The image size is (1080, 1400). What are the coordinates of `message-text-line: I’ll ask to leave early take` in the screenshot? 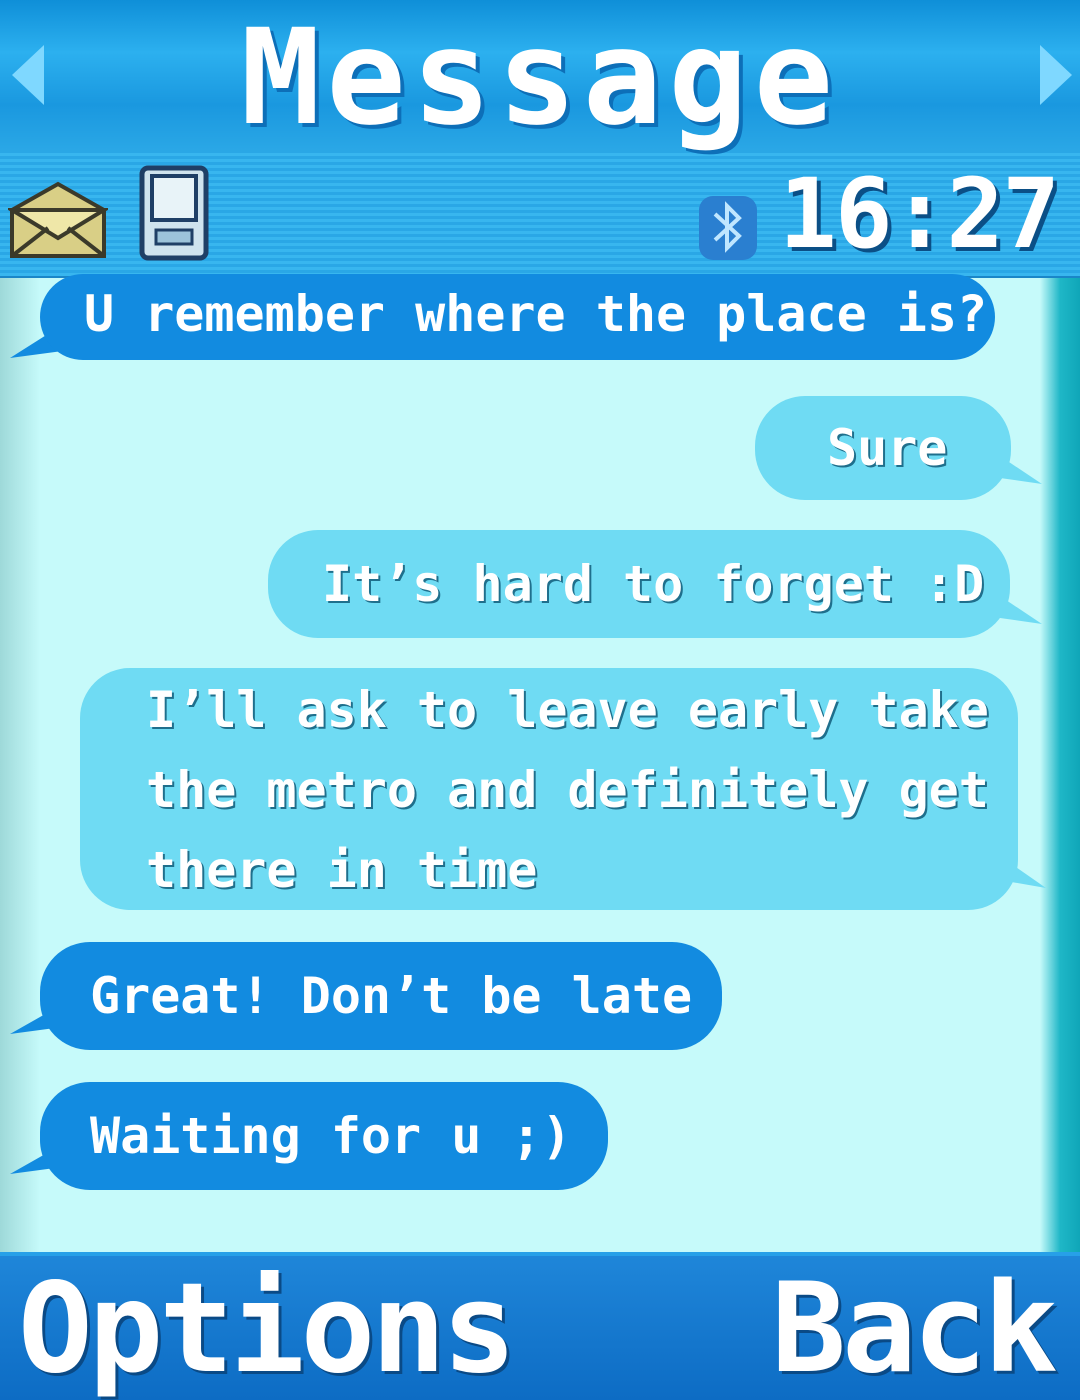 It's located at (567, 710).